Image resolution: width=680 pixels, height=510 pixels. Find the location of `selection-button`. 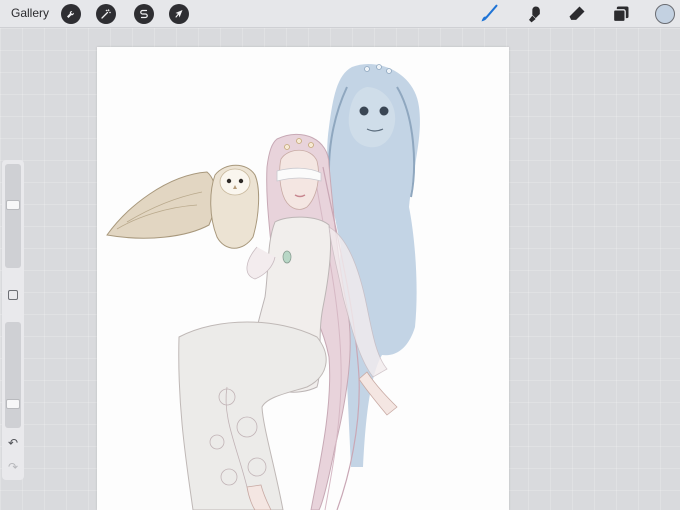

selection-button is located at coordinates (144, 14).